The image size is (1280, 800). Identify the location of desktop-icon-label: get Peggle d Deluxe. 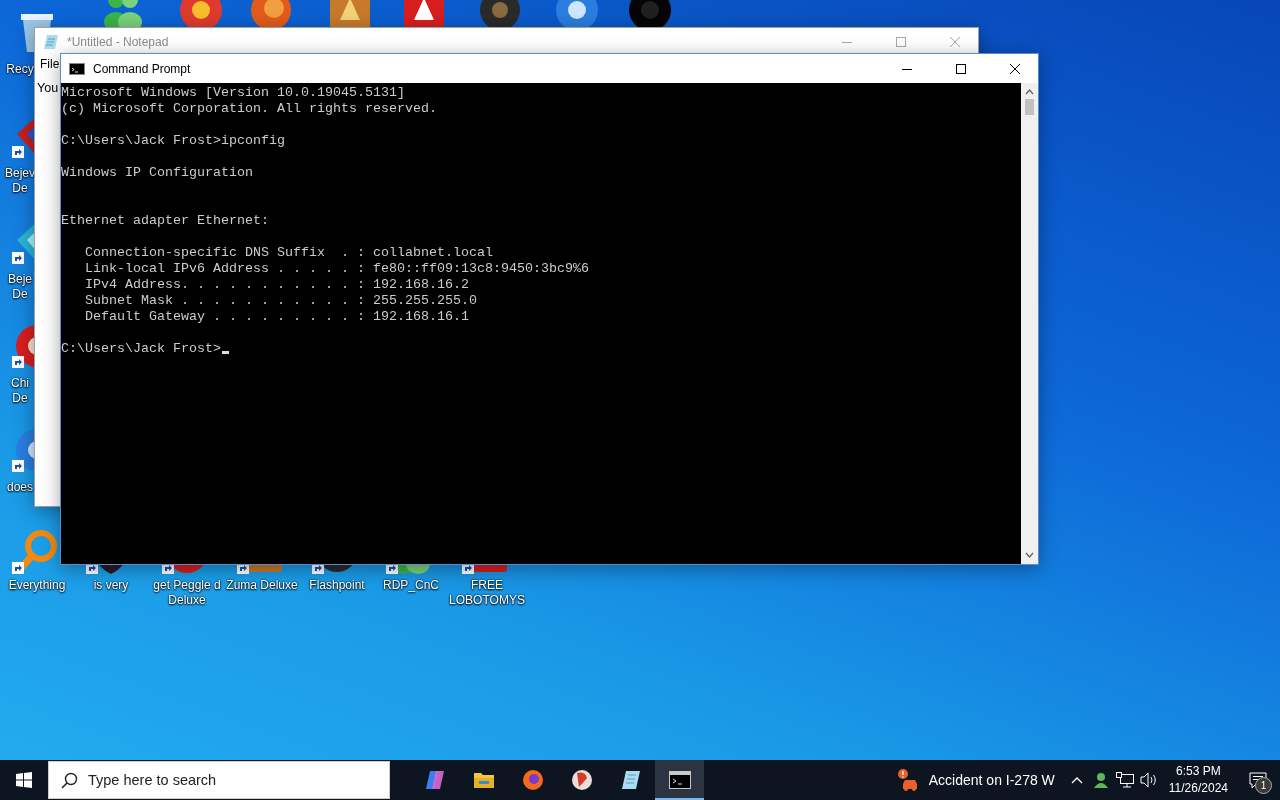
(187, 593).